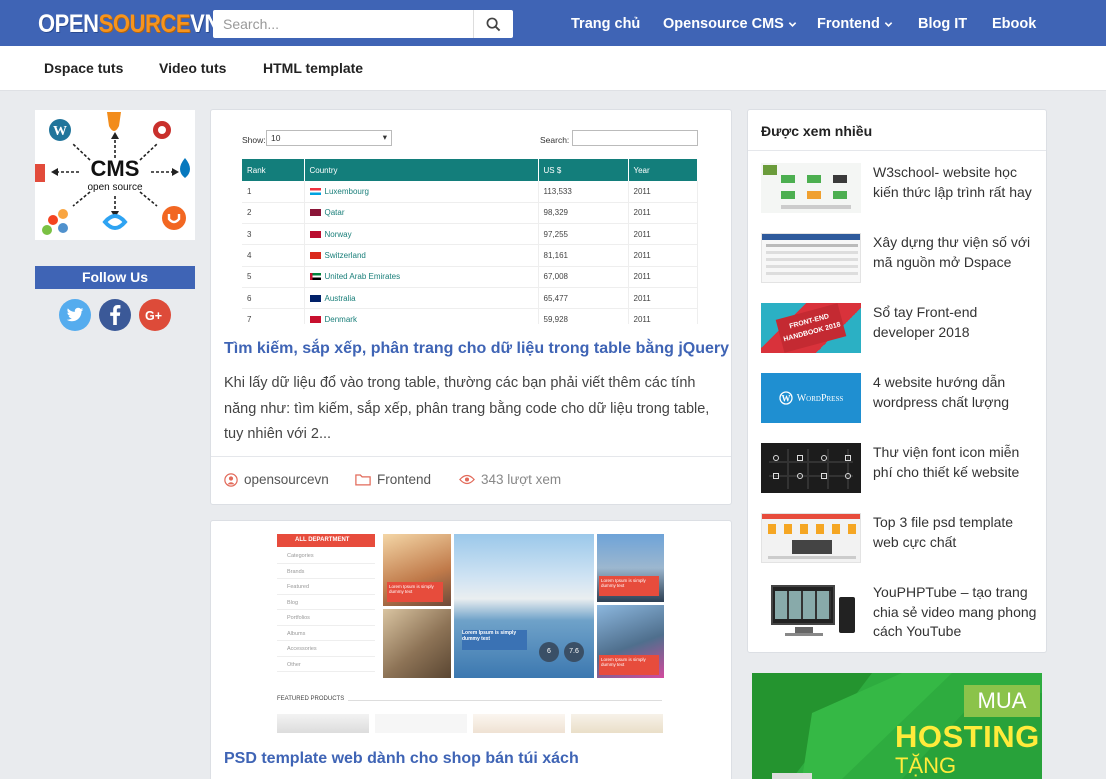 The height and width of the screenshot is (779, 1106). What do you see at coordinates (276, 138) in the screenshot?
I see `thumb-show-value: 10` at bounding box center [276, 138].